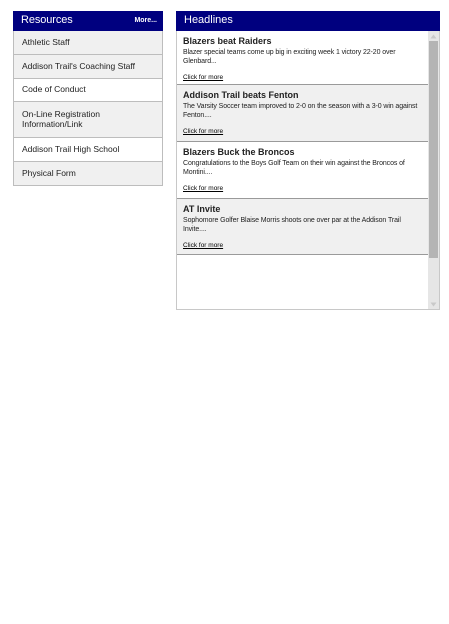 This screenshot has width=449, height=624. I want to click on scroll-down-arrow, so click(433, 304).